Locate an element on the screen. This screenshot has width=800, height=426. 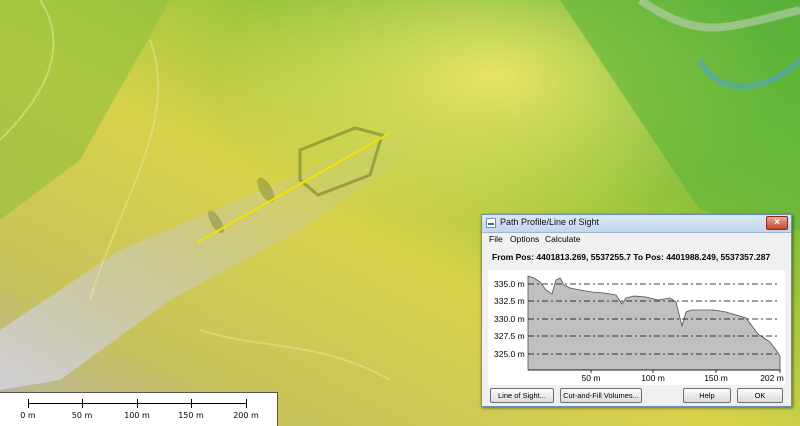
help-button: Help is located at coordinates (707, 395).